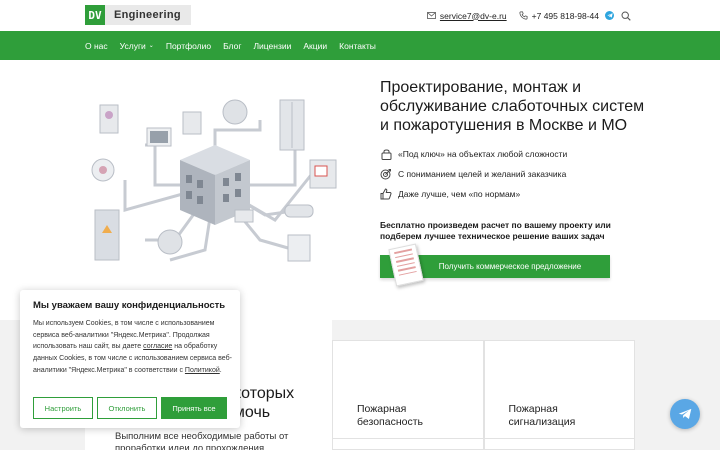 Image resolution: width=720 pixels, height=450 pixels. I want to click on policy-link: Политикой, so click(202, 370).